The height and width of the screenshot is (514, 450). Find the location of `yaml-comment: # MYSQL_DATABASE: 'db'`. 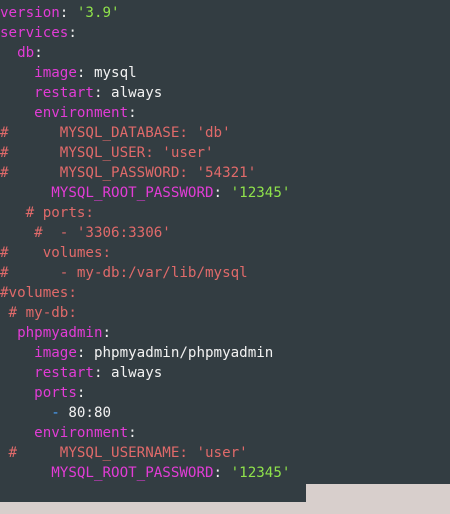

yaml-comment: # MYSQL_DATABASE: 'db' is located at coordinates (115, 133).